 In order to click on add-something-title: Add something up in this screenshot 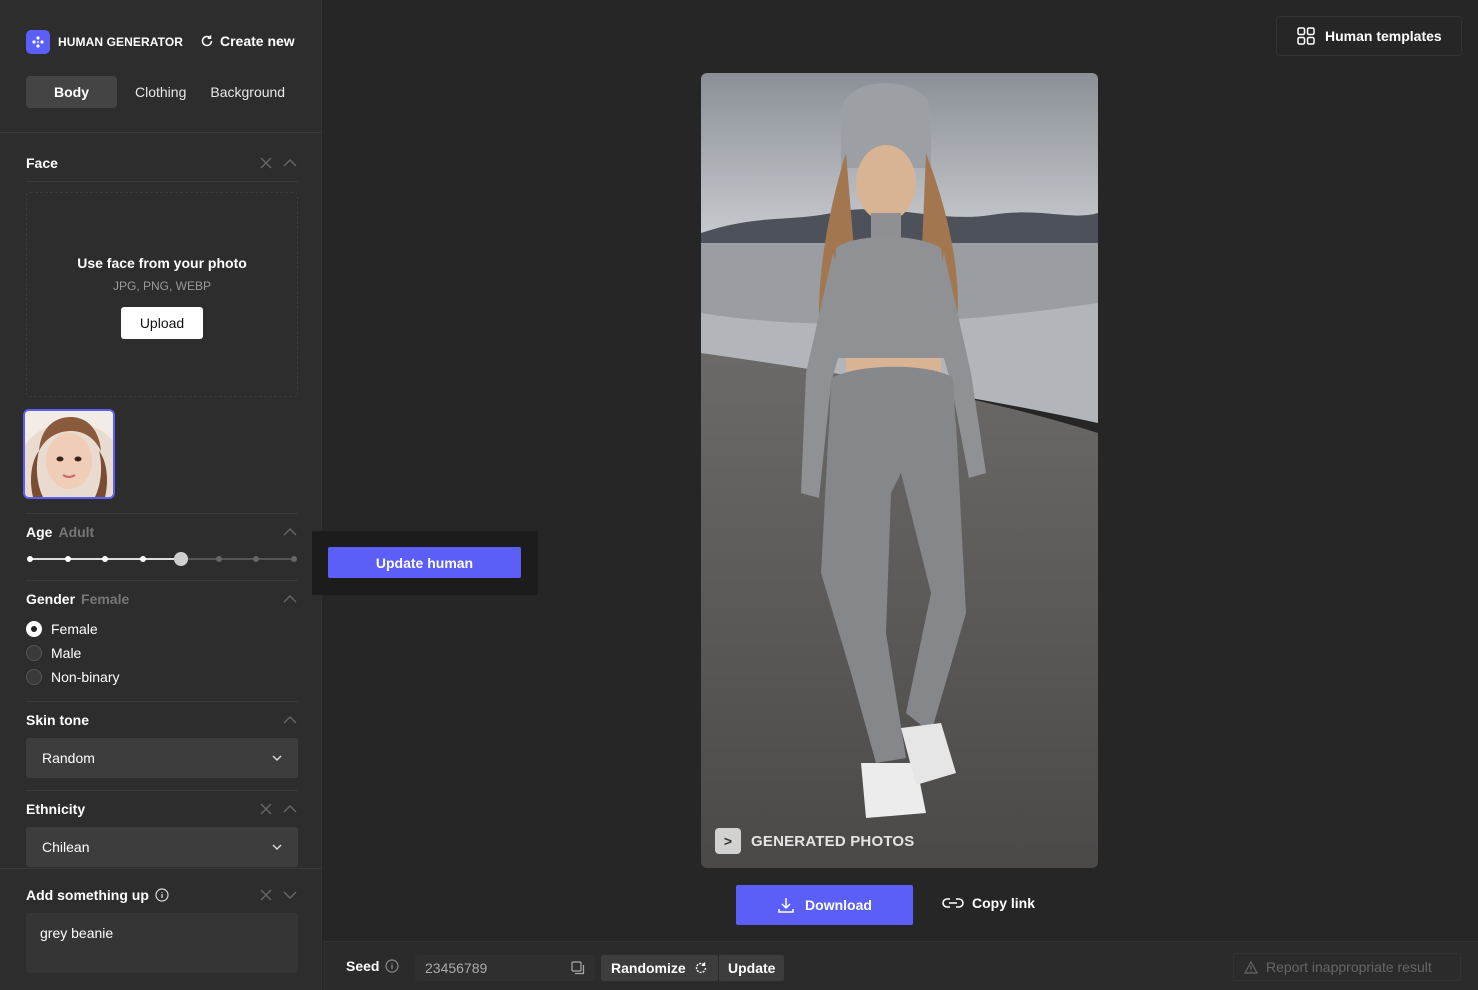, I will do `click(87, 895)`.